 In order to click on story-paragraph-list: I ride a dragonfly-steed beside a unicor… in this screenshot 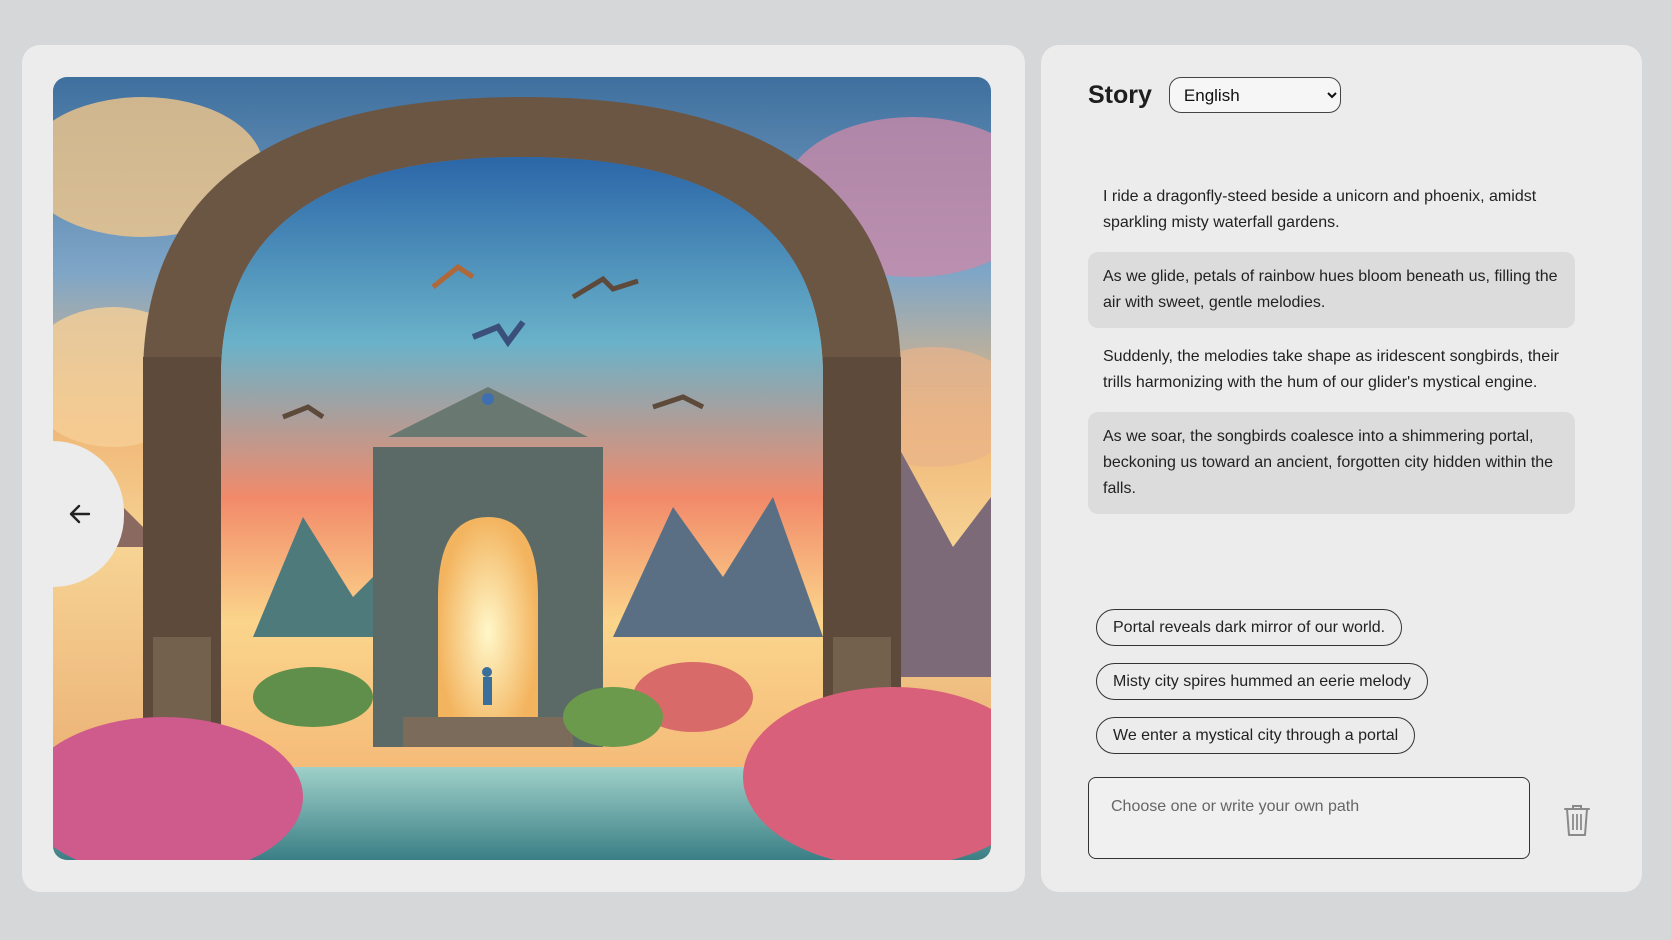, I will do `click(1331, 343)`.